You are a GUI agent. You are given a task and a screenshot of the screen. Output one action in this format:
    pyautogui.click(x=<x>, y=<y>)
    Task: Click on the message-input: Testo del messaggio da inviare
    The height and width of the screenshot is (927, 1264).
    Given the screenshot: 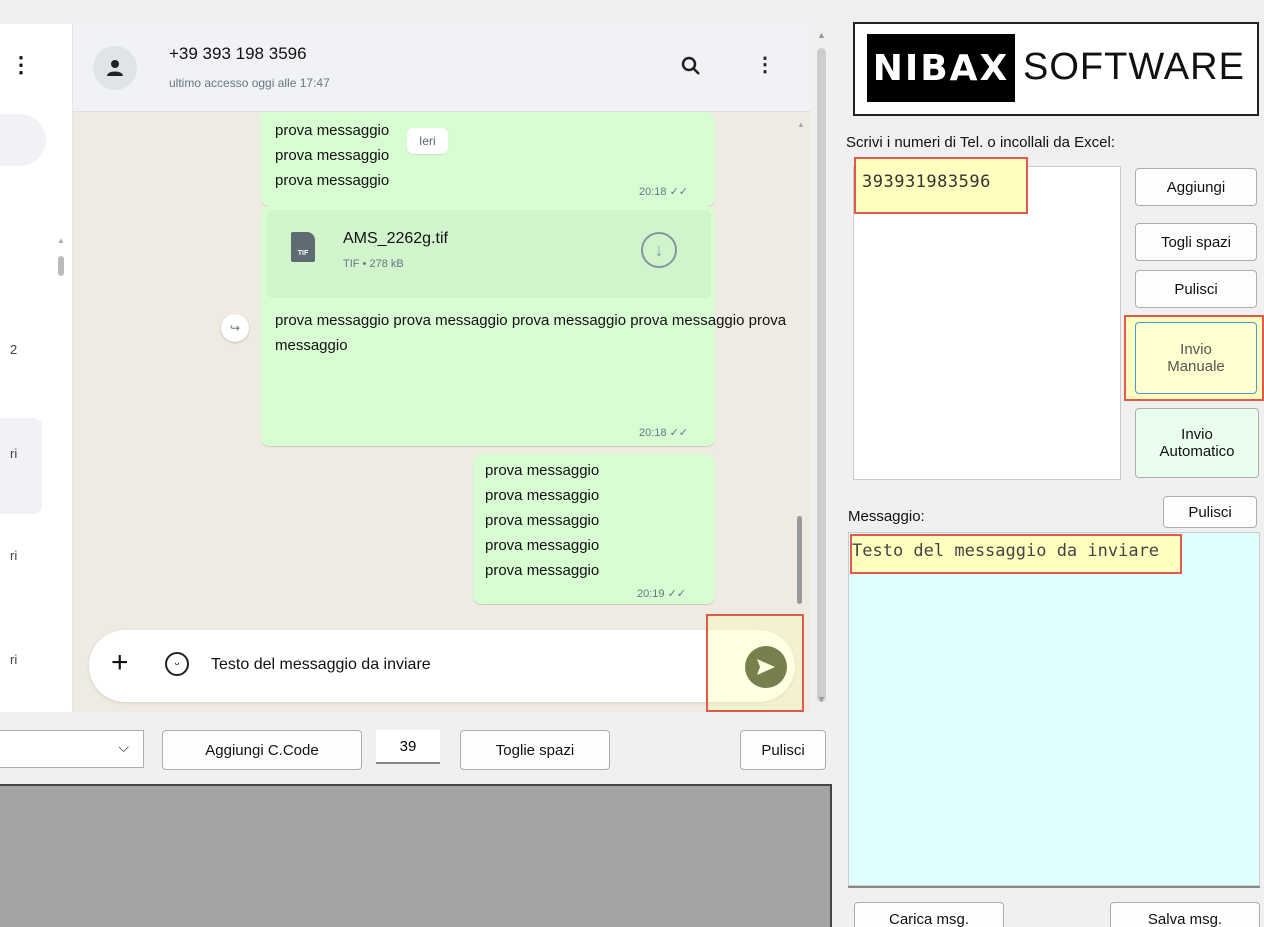 What is the action you would take?
    pyautogui.click(x=321, y=665)
    